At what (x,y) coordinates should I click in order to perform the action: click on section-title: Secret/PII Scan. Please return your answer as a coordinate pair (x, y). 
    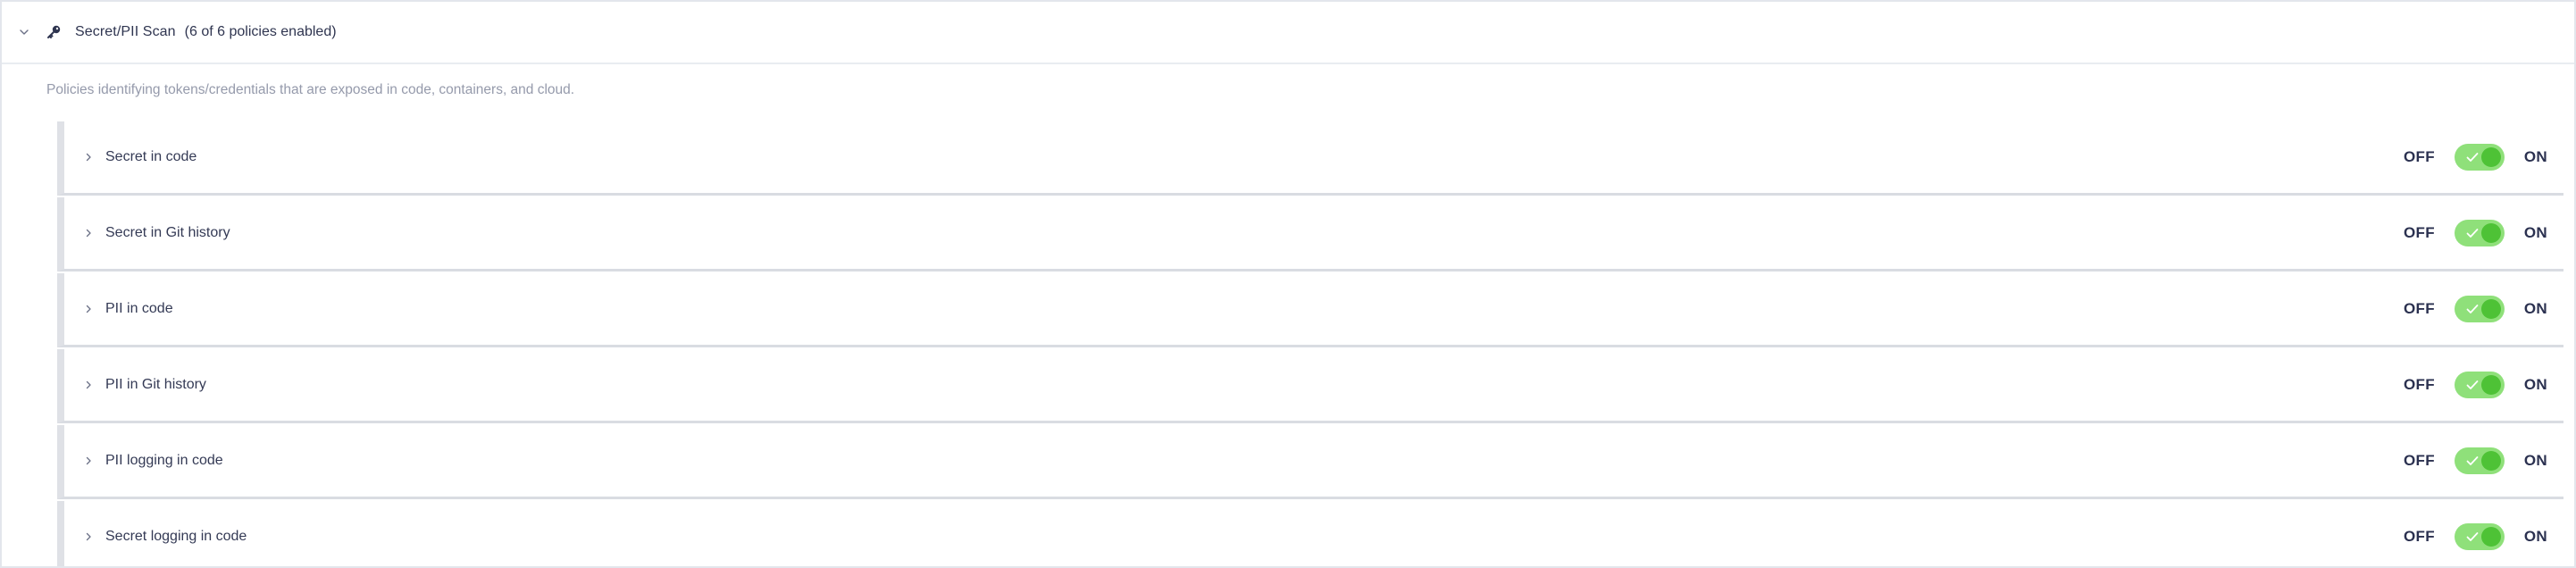
    Looking at the image, I should click on (126, 32).